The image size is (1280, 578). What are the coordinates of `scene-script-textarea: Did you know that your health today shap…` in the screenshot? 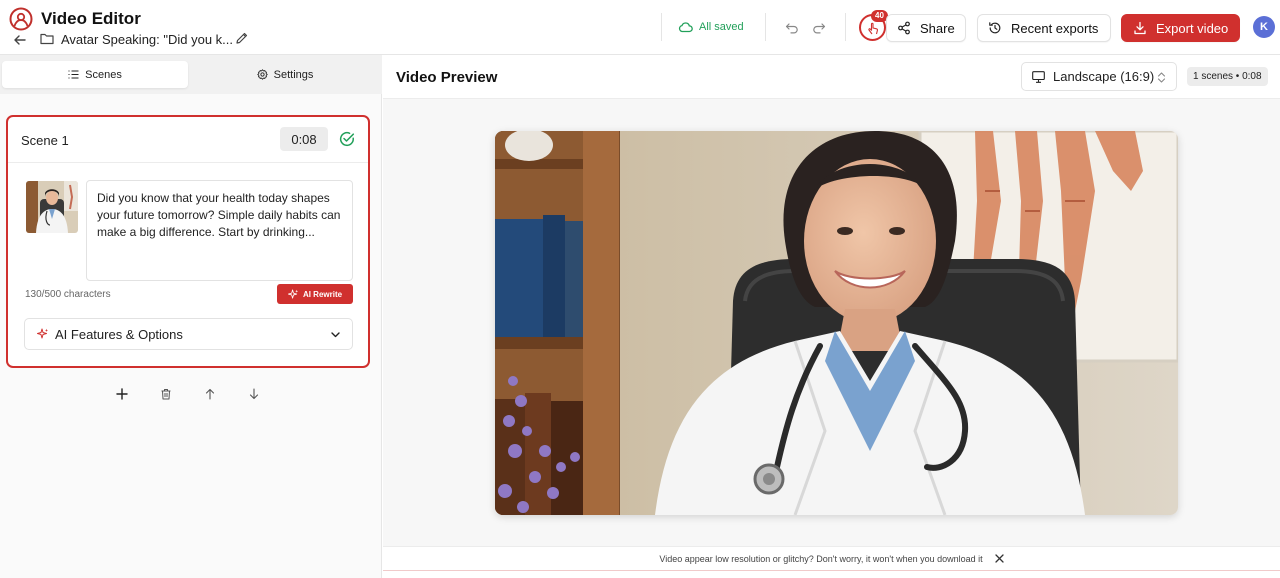 It's located at (219, 230).